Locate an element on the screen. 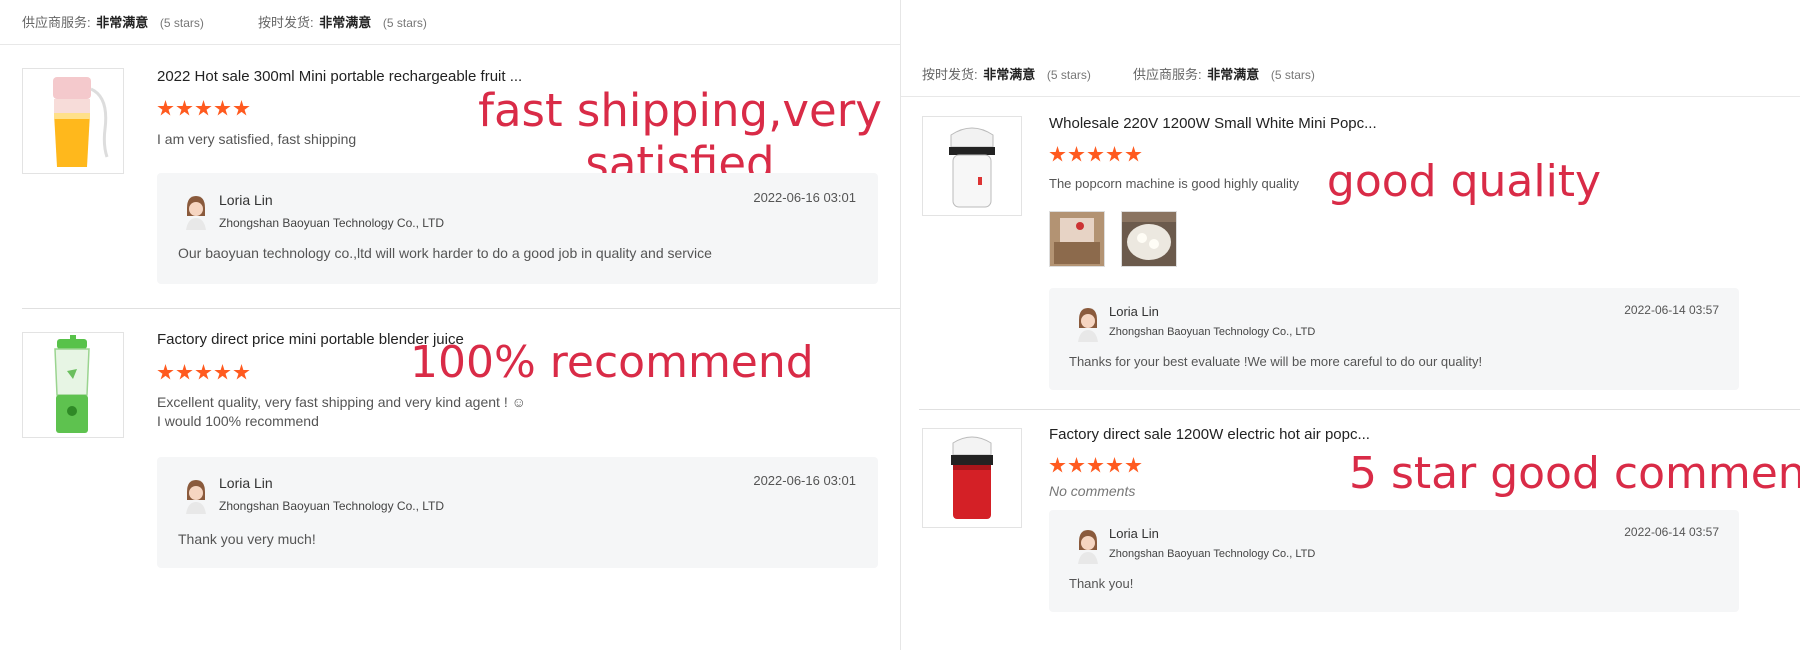  review-photo-box-icon is located at coordinates (1077, 239).